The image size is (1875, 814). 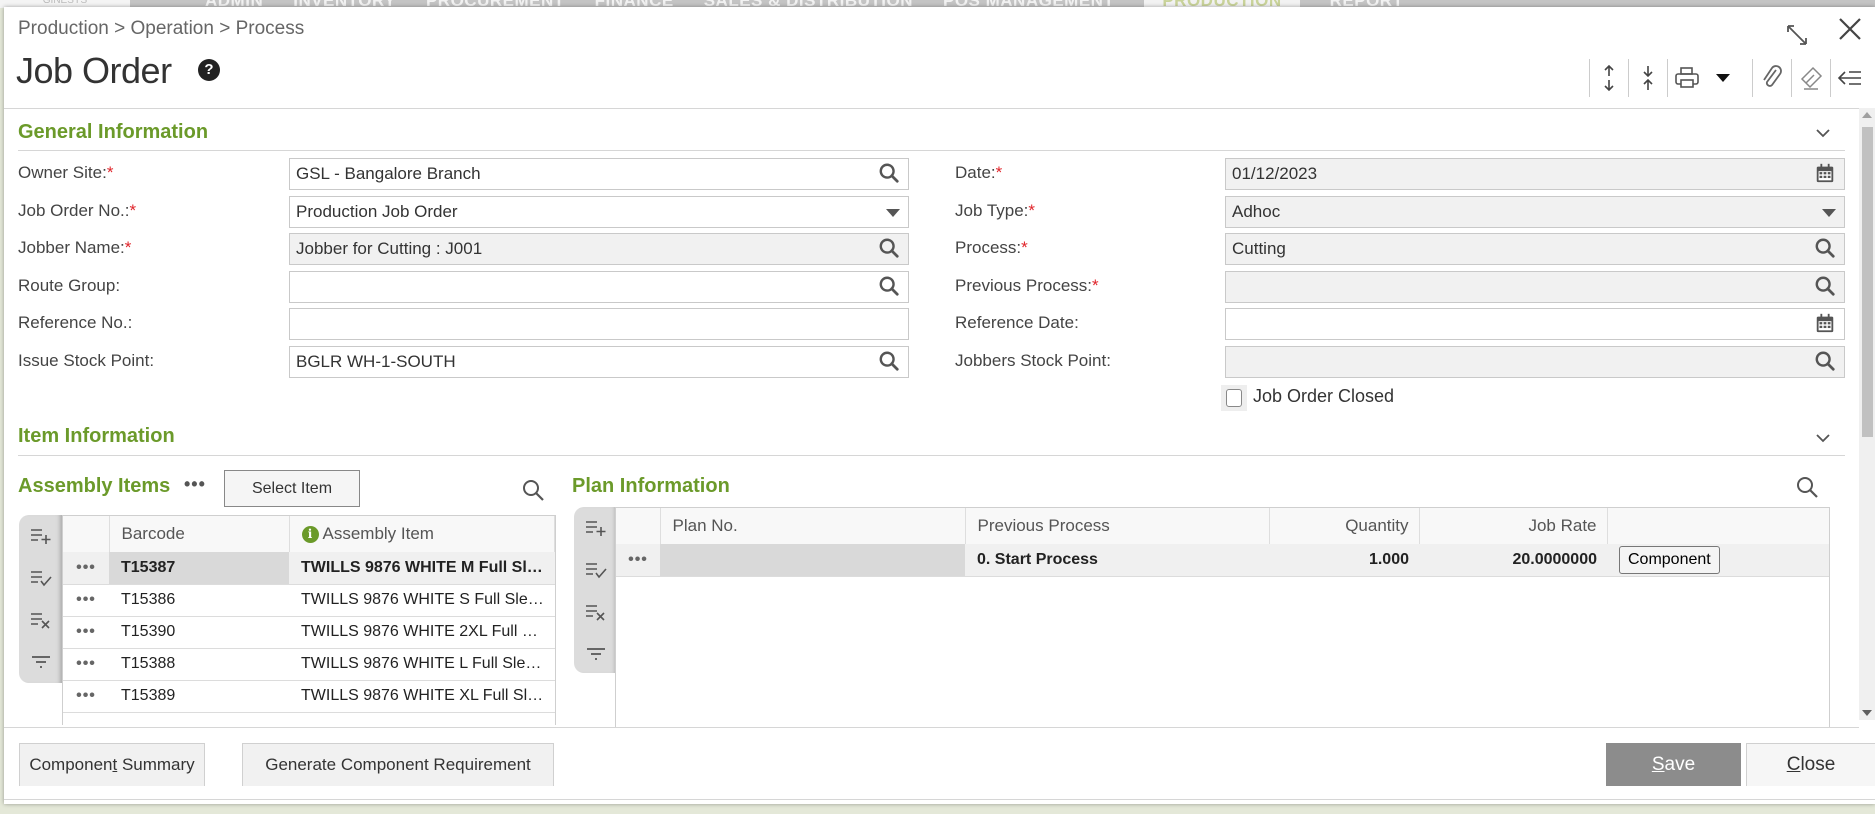 I want to click on barcode-cell: T15386, so click(x=199, y=600).